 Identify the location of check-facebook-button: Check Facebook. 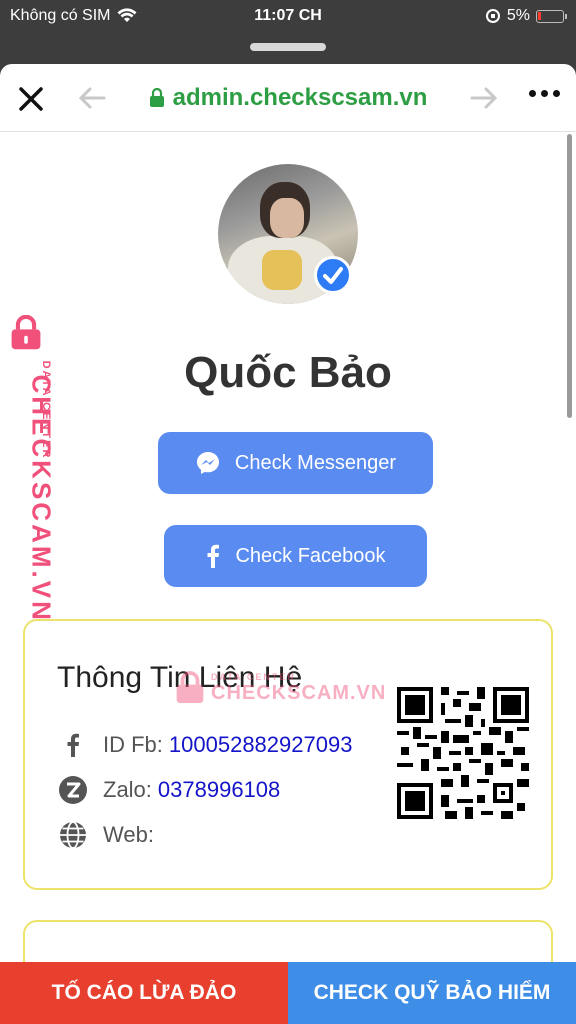
(295, 556).